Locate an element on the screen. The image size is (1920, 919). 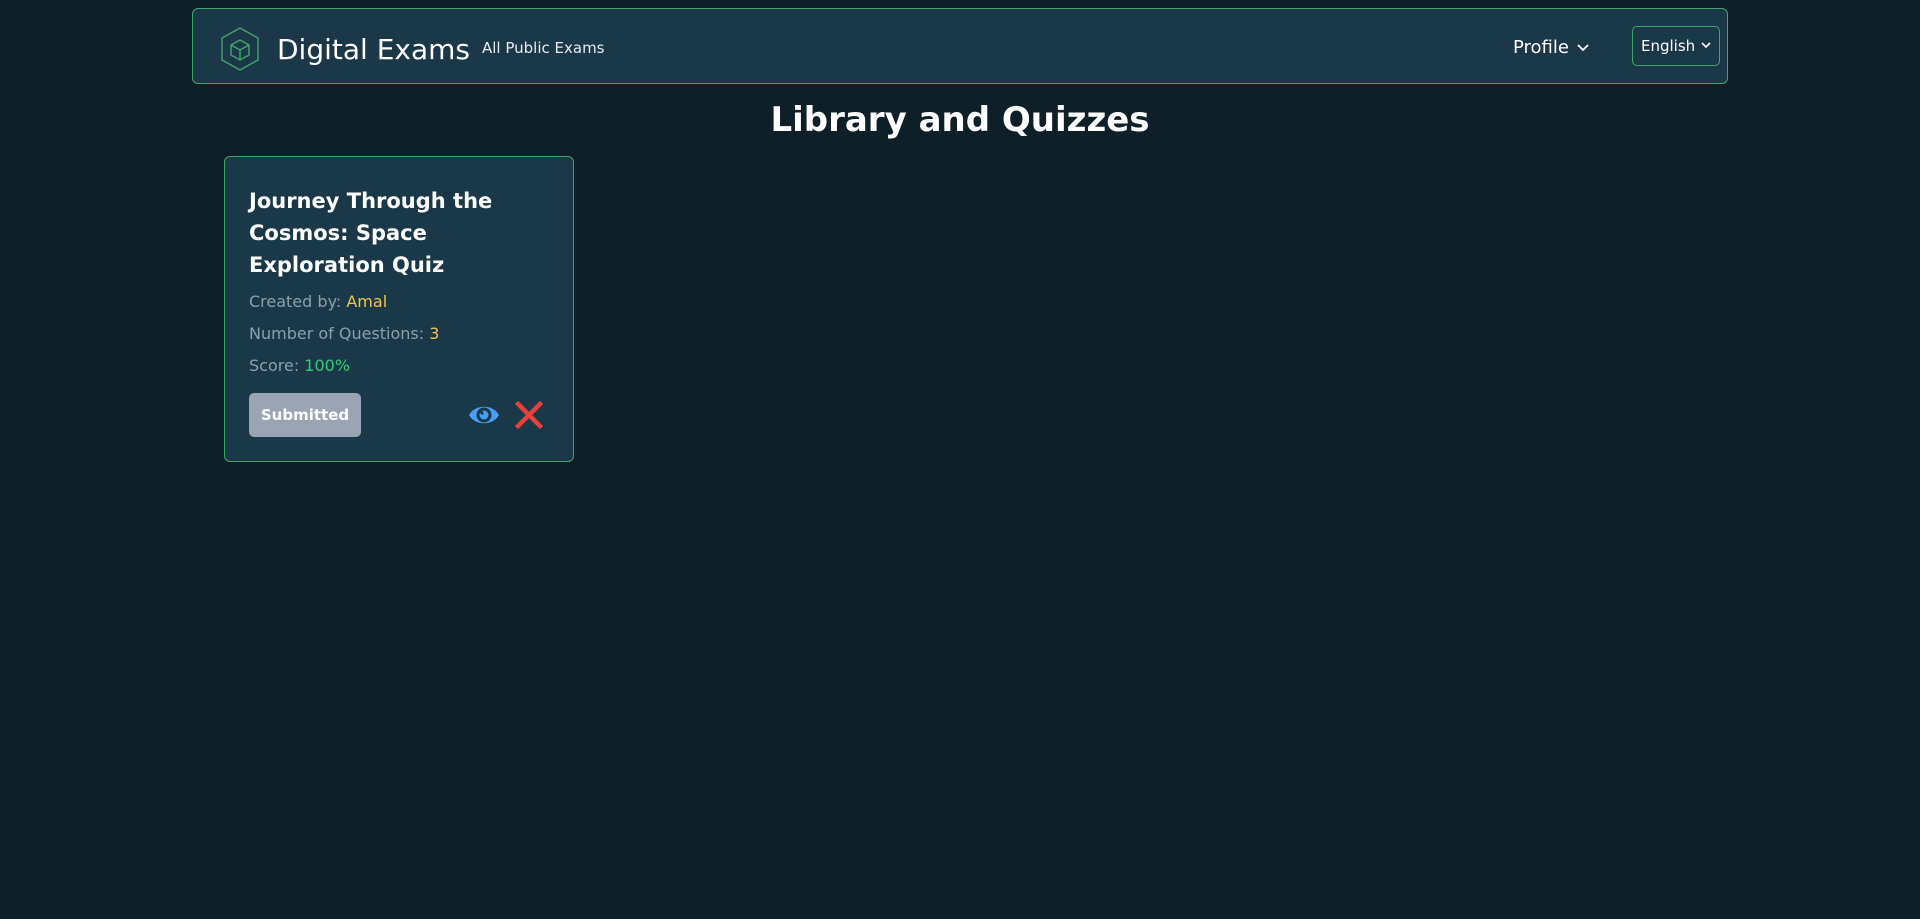
page-title: Library and Quizzes is located at coordinates (960, 120).